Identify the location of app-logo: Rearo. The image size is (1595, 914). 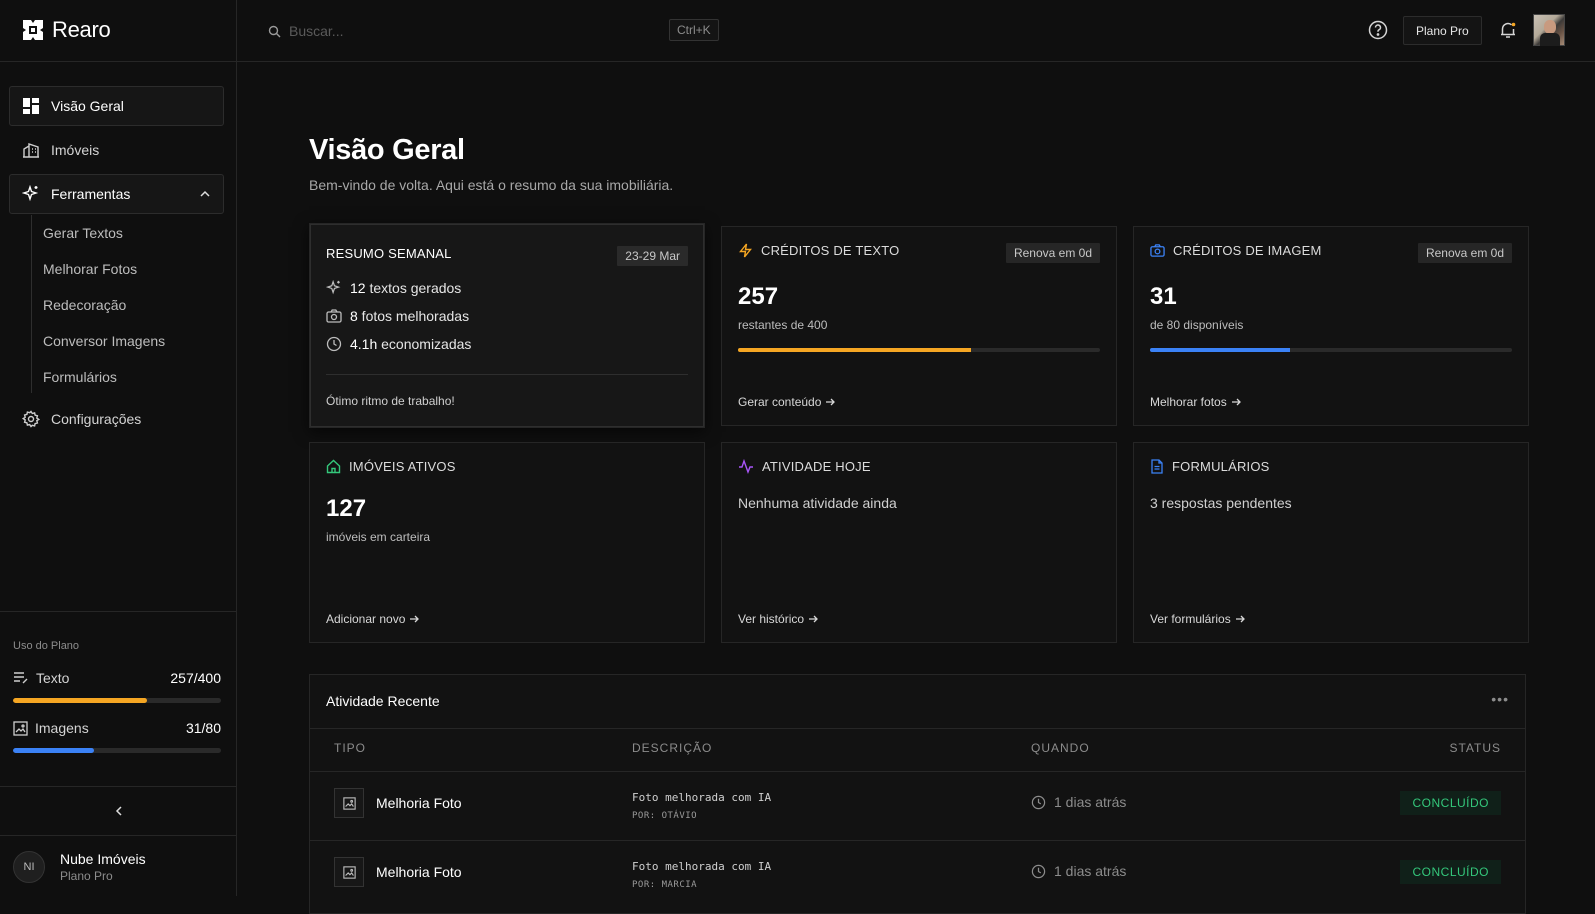
(65, 30).